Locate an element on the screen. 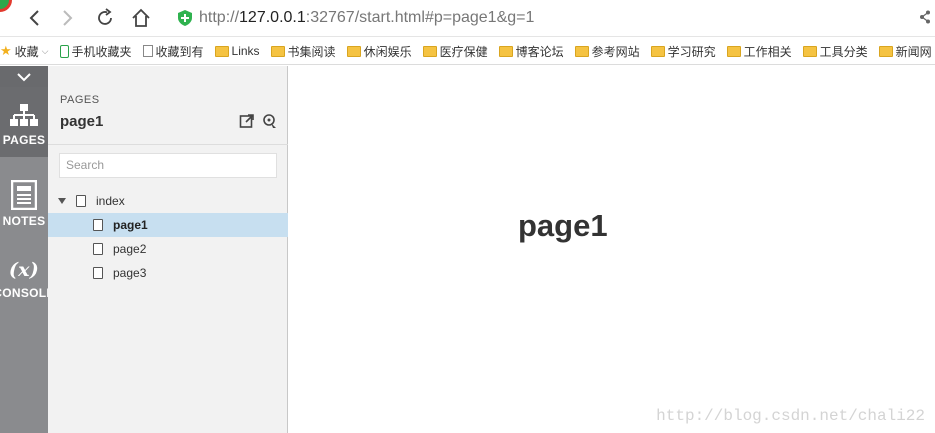  chevron-down-icon is located at coordinates (24, 76).